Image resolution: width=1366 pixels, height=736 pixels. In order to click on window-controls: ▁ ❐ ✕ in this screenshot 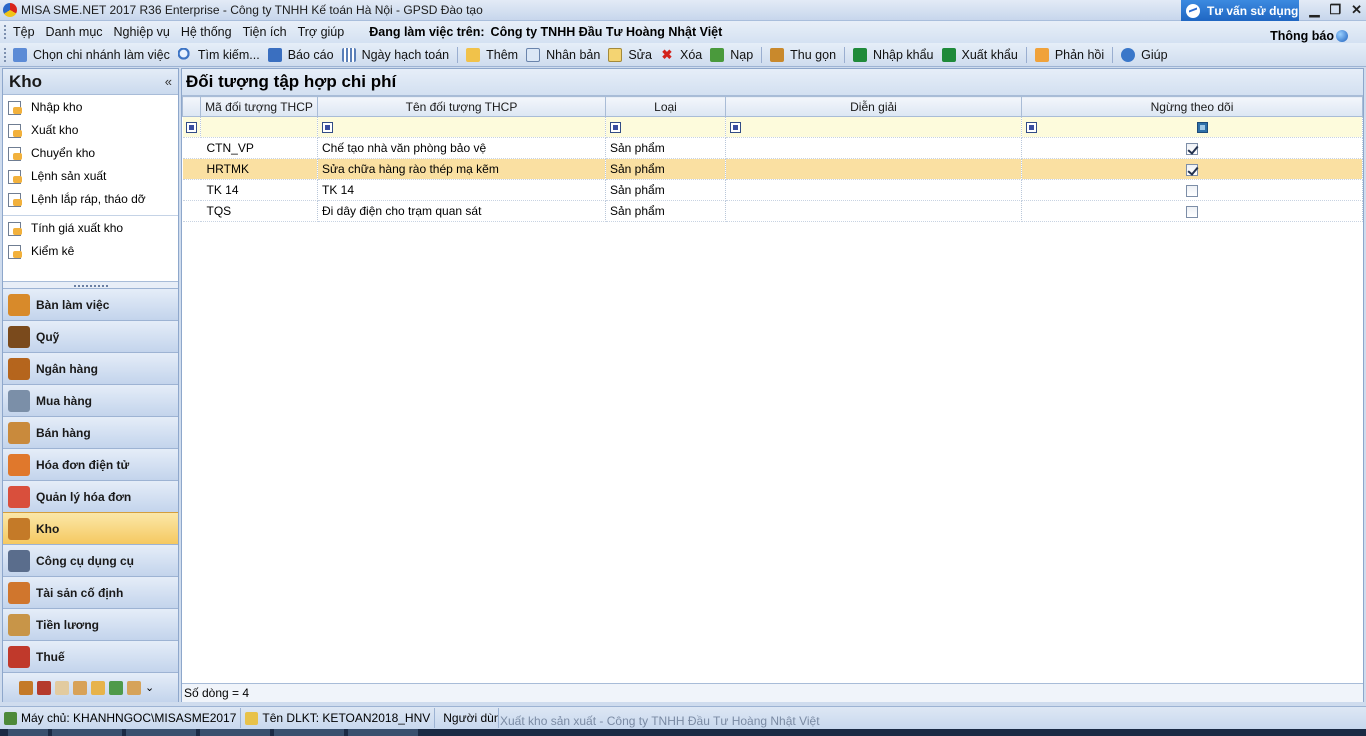, I will do `click(1335, 10)`.